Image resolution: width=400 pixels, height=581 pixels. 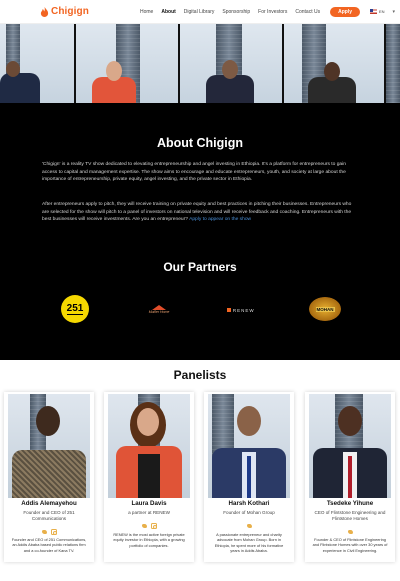 What do you see at coordinates (307, 12) in the screenshot?
I see `nav-link-contact-us: Contact Us` at bounding box center [307, 12].